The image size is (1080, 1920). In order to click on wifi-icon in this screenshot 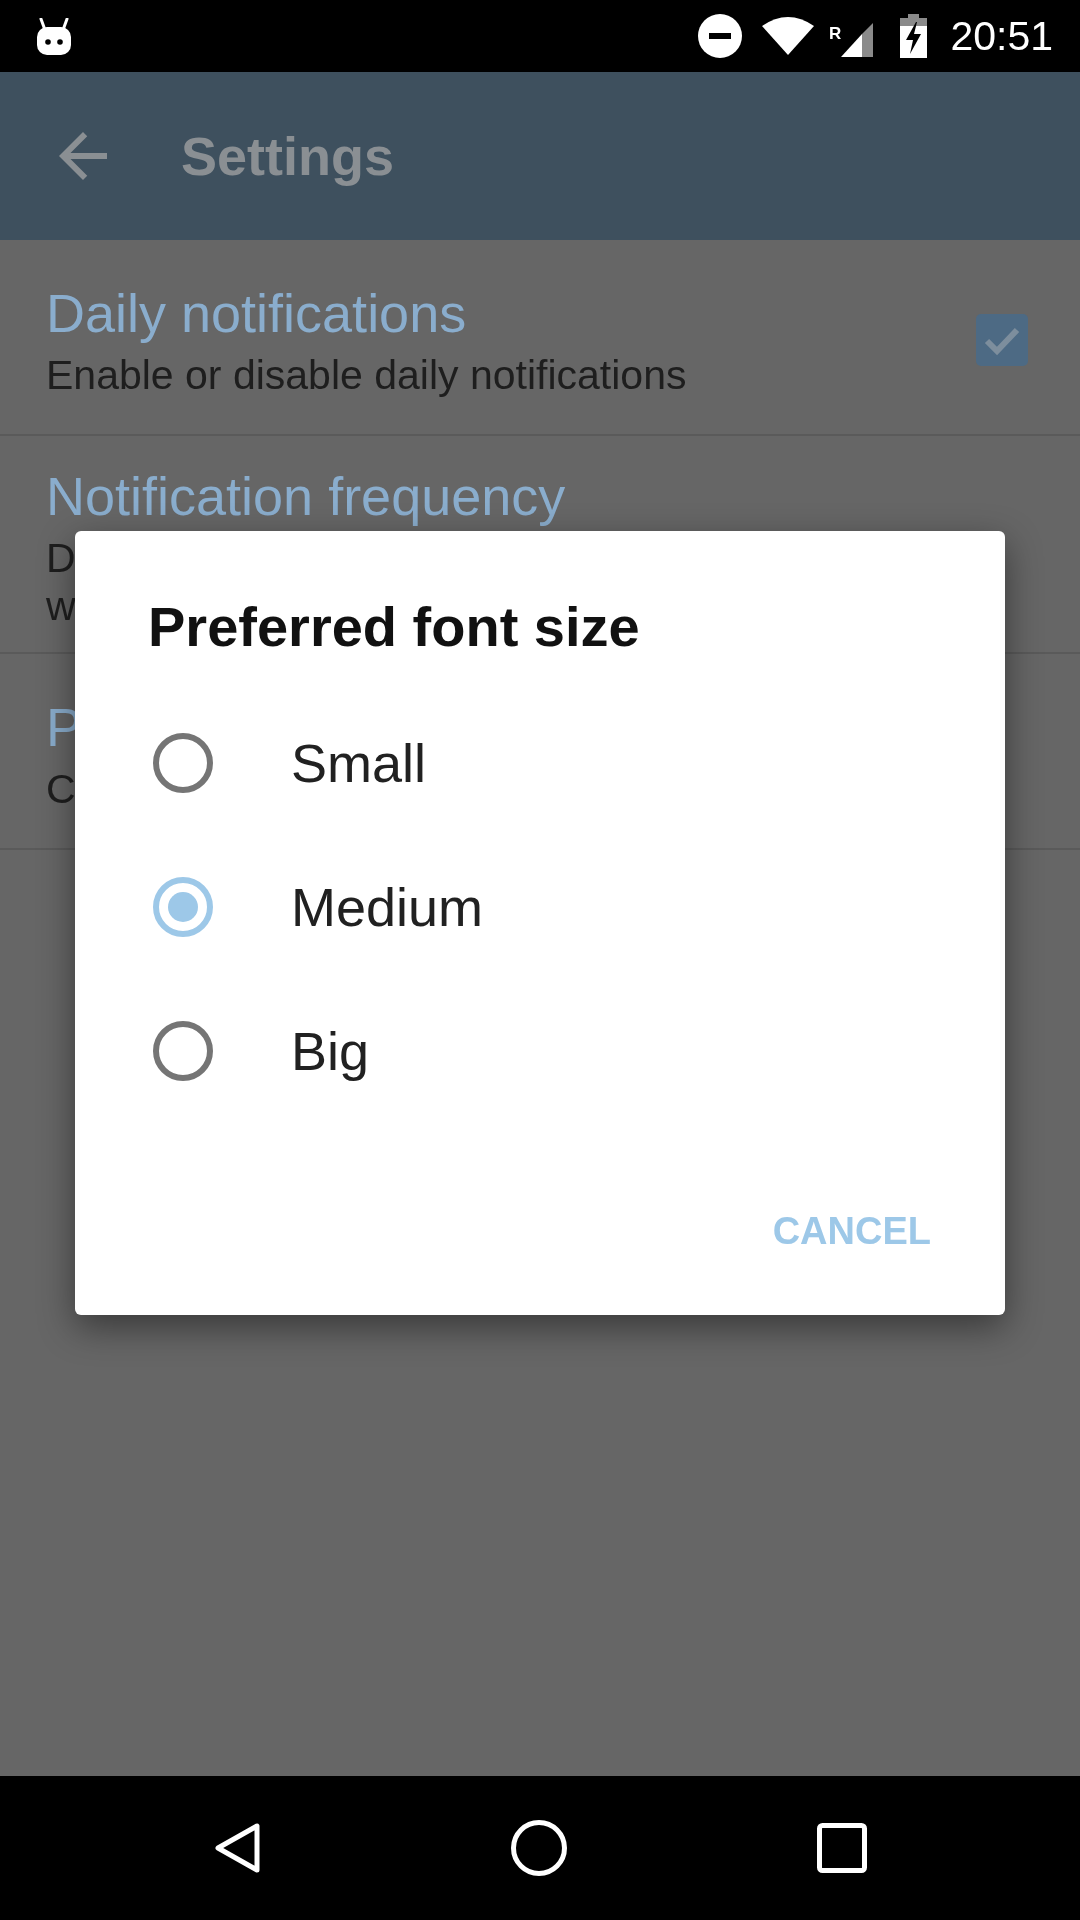, I will do `click(788, 36)`.